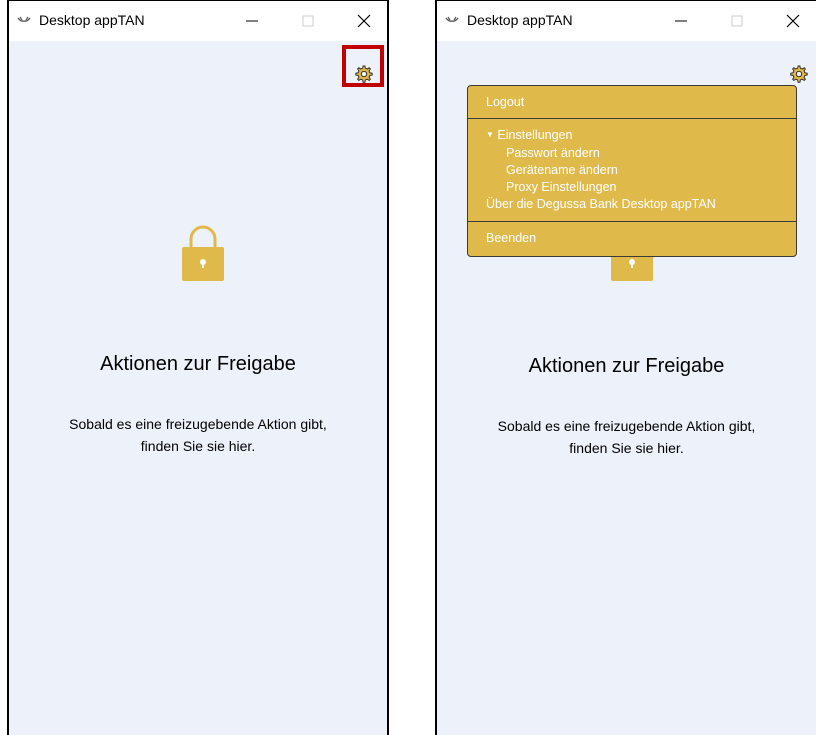  What do you see at coordinates (553, 153) in the screenshot?
I see `menu-item-change-password: Passwort ändern` at bounding box center [553, 153].